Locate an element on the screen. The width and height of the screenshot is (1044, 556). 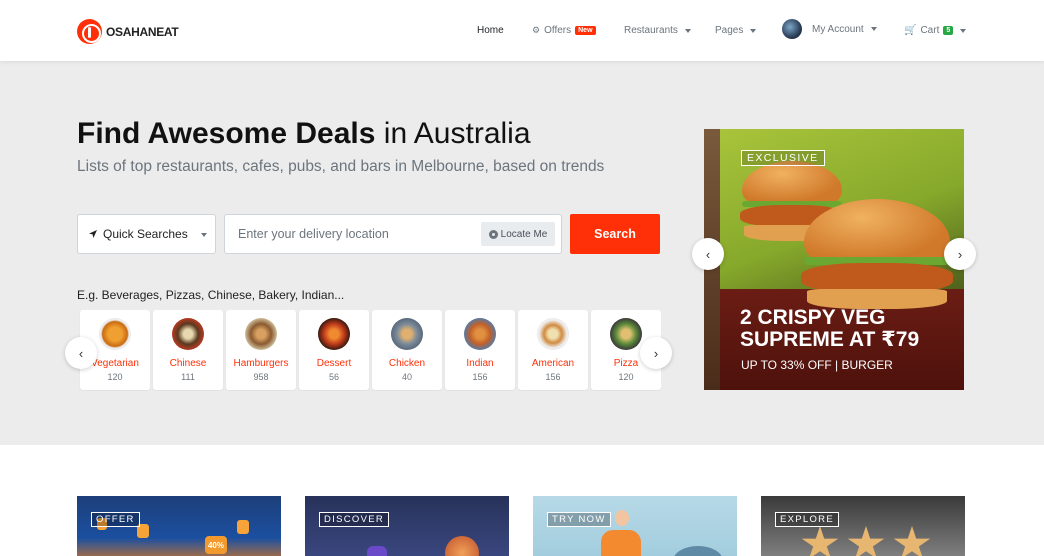
chinese-image is located at coordinates (188, 334).